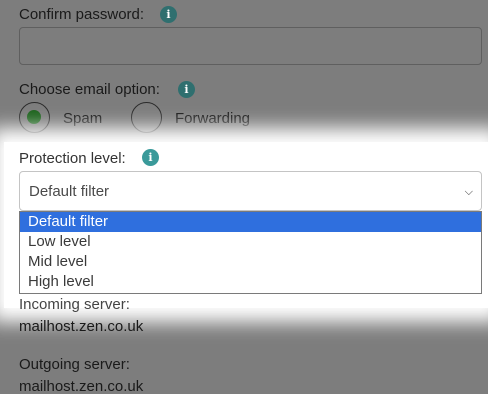 The width and height of the screenshot is (488, 394). What do you see at coordinates (74, 364) in the screenshot?
I see `outgoing-server-label: Outgoing server:` at bounding box center [74, 364].